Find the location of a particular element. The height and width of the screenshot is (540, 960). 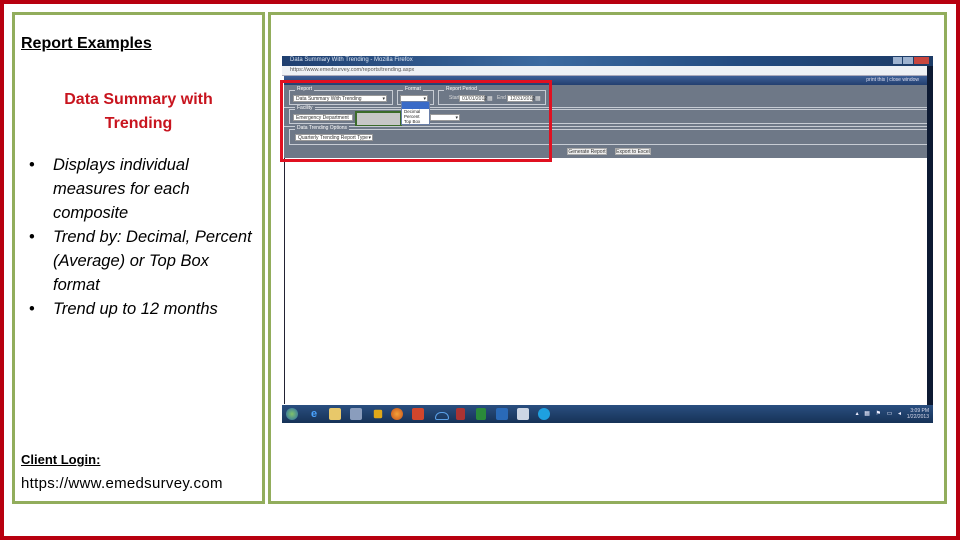

highlight-box is located at coordinates (416, 121).